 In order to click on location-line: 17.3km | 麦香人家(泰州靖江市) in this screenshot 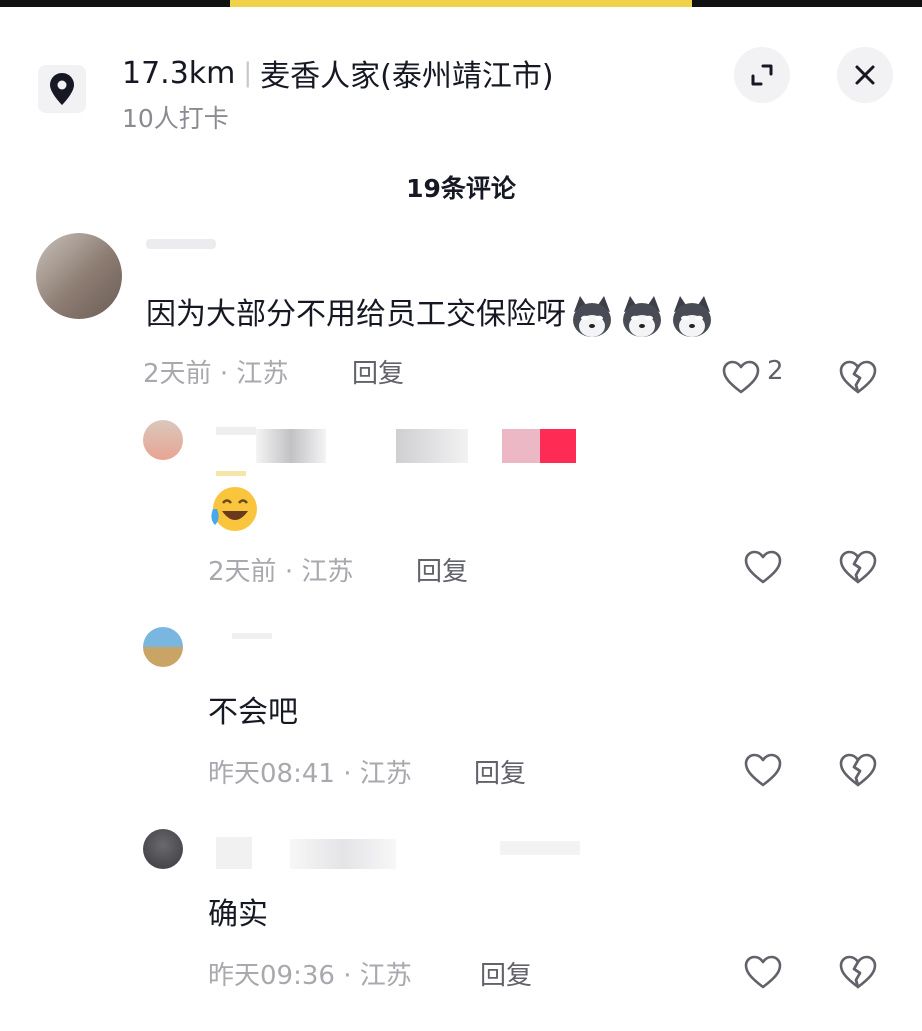, I will do `click(338, 73)`.